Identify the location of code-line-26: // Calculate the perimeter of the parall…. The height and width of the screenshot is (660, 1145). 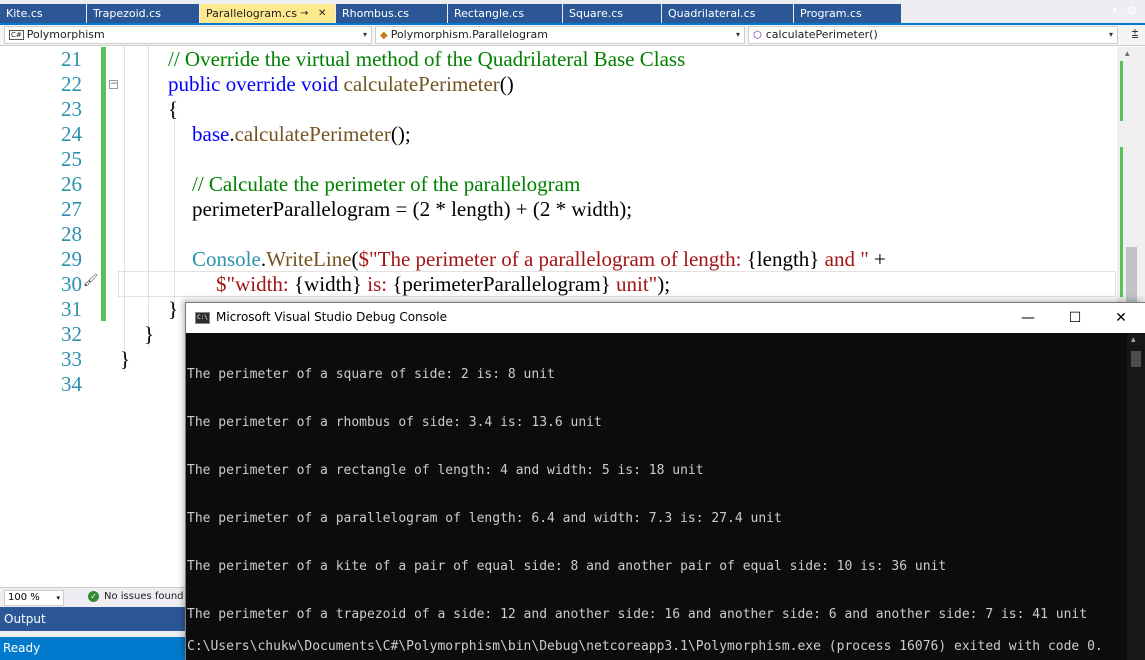
(386, 184).